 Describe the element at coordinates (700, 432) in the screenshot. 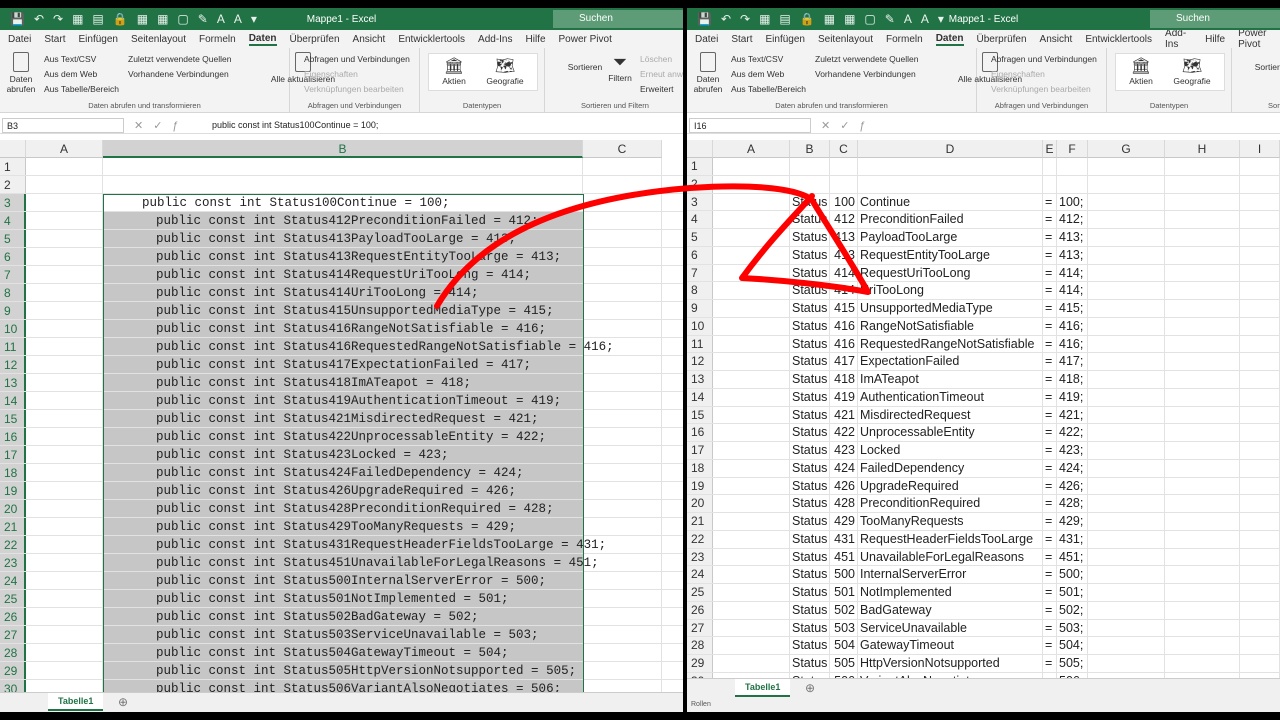

I see `row-header: 16` at that location.